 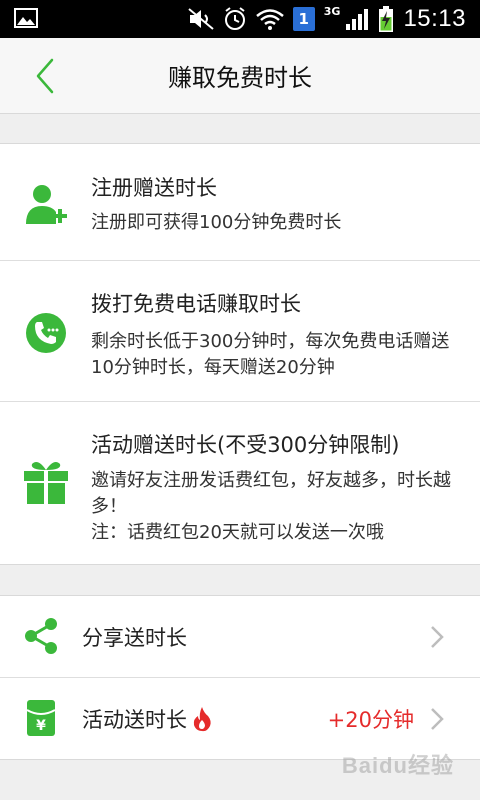 I want to click on title-bar: 赚取免费时长, so click(x=240, y=76).